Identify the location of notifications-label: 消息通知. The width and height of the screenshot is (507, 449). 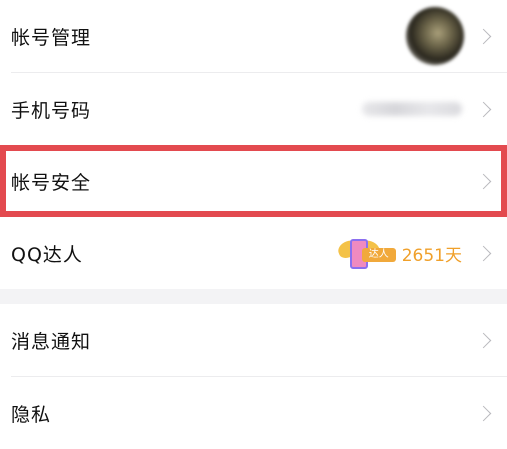
(51, 341).